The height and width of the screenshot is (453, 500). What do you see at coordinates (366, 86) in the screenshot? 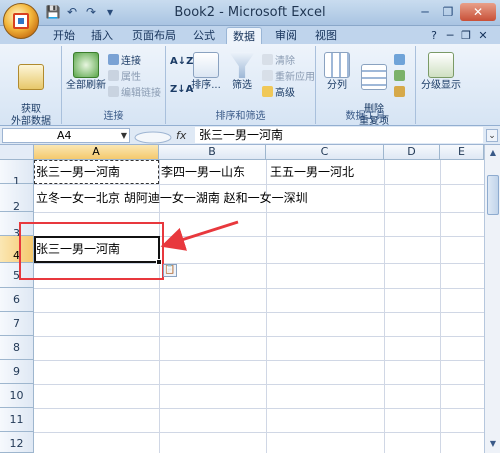
I see `group-data-tools: 分列 删除 重复项 数据工具` at bounding box center [366, 86].